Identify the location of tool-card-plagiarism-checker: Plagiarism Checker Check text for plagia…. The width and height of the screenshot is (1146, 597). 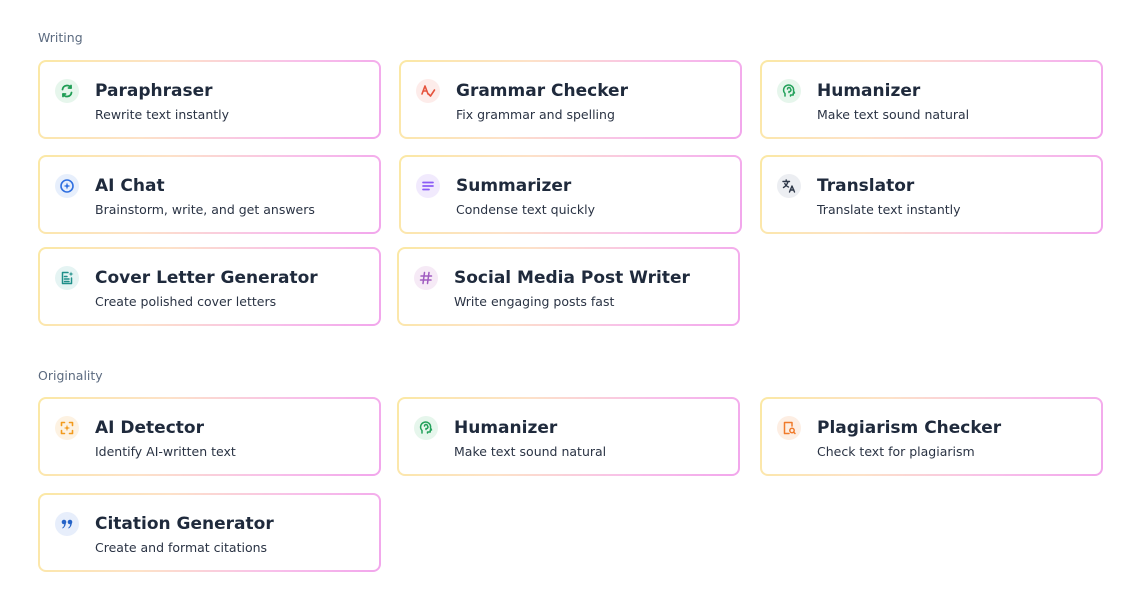
(931, 436).